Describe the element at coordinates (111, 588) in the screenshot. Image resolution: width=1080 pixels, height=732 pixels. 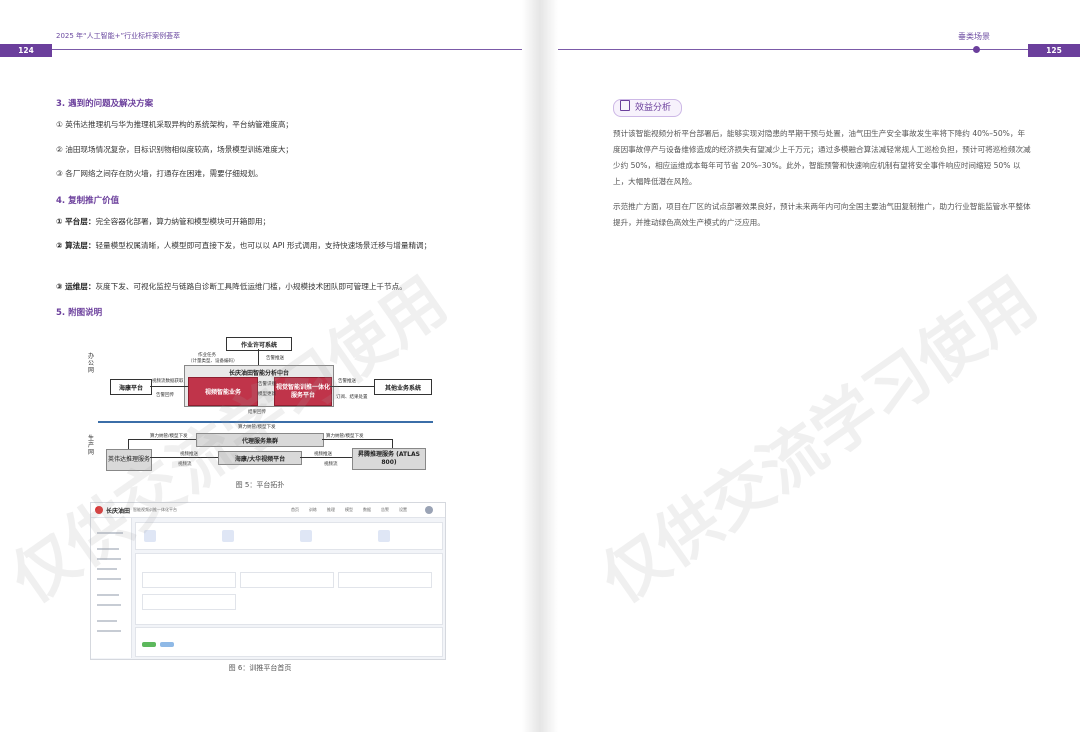
I see `screenshot-sidebar` at that location.